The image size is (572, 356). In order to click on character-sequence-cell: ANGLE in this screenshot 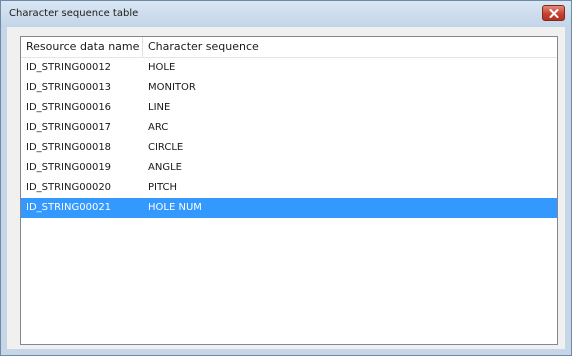, I will do `click(165, 167)`.